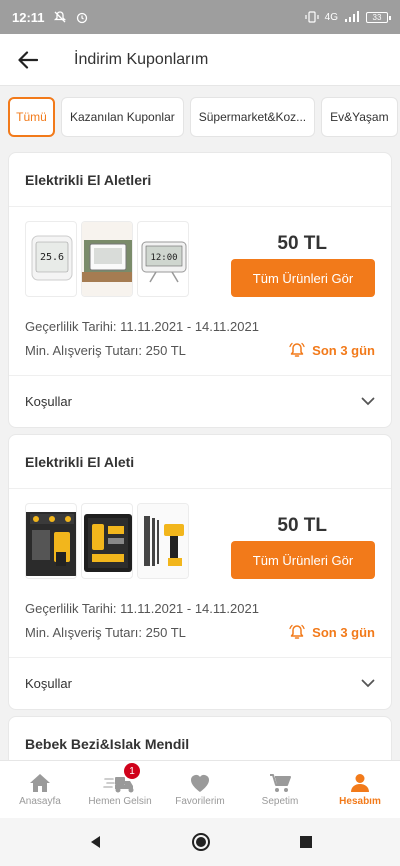 The height and width of the screenshot is (866, 400). What do you see at coordinates (359, 117) in the screenshot?
I see `tab-home-living: Ev&Yaşam` at bounding box center [359, 117].